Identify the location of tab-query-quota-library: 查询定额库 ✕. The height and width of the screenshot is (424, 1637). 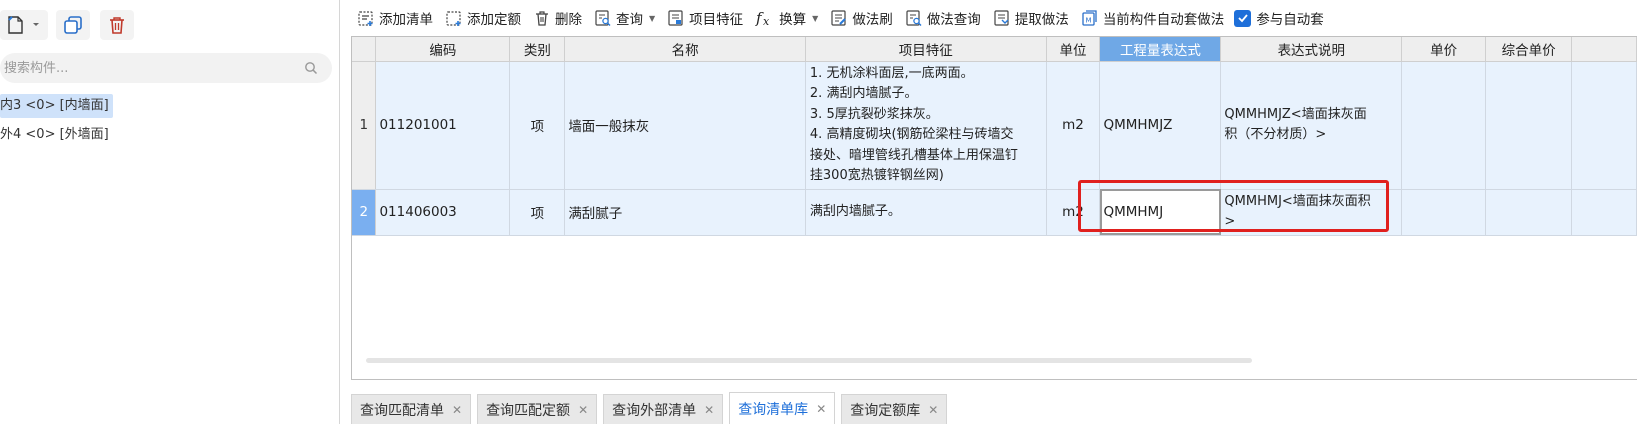
(894, 409).